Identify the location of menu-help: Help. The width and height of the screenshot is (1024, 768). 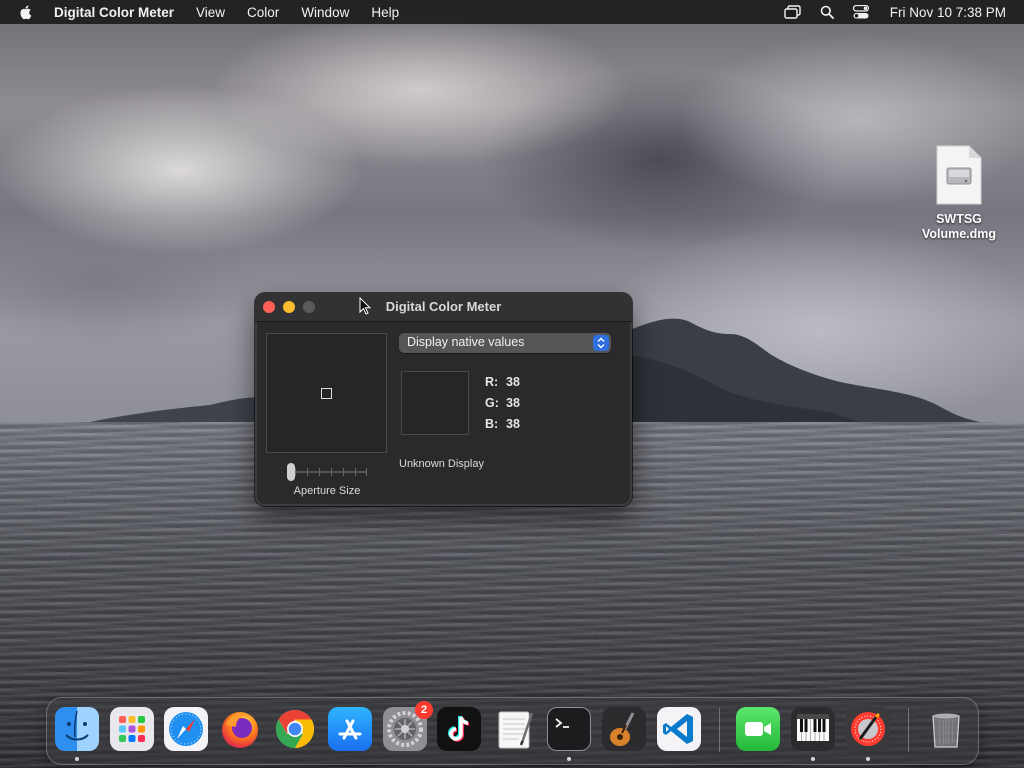
(385, 12).